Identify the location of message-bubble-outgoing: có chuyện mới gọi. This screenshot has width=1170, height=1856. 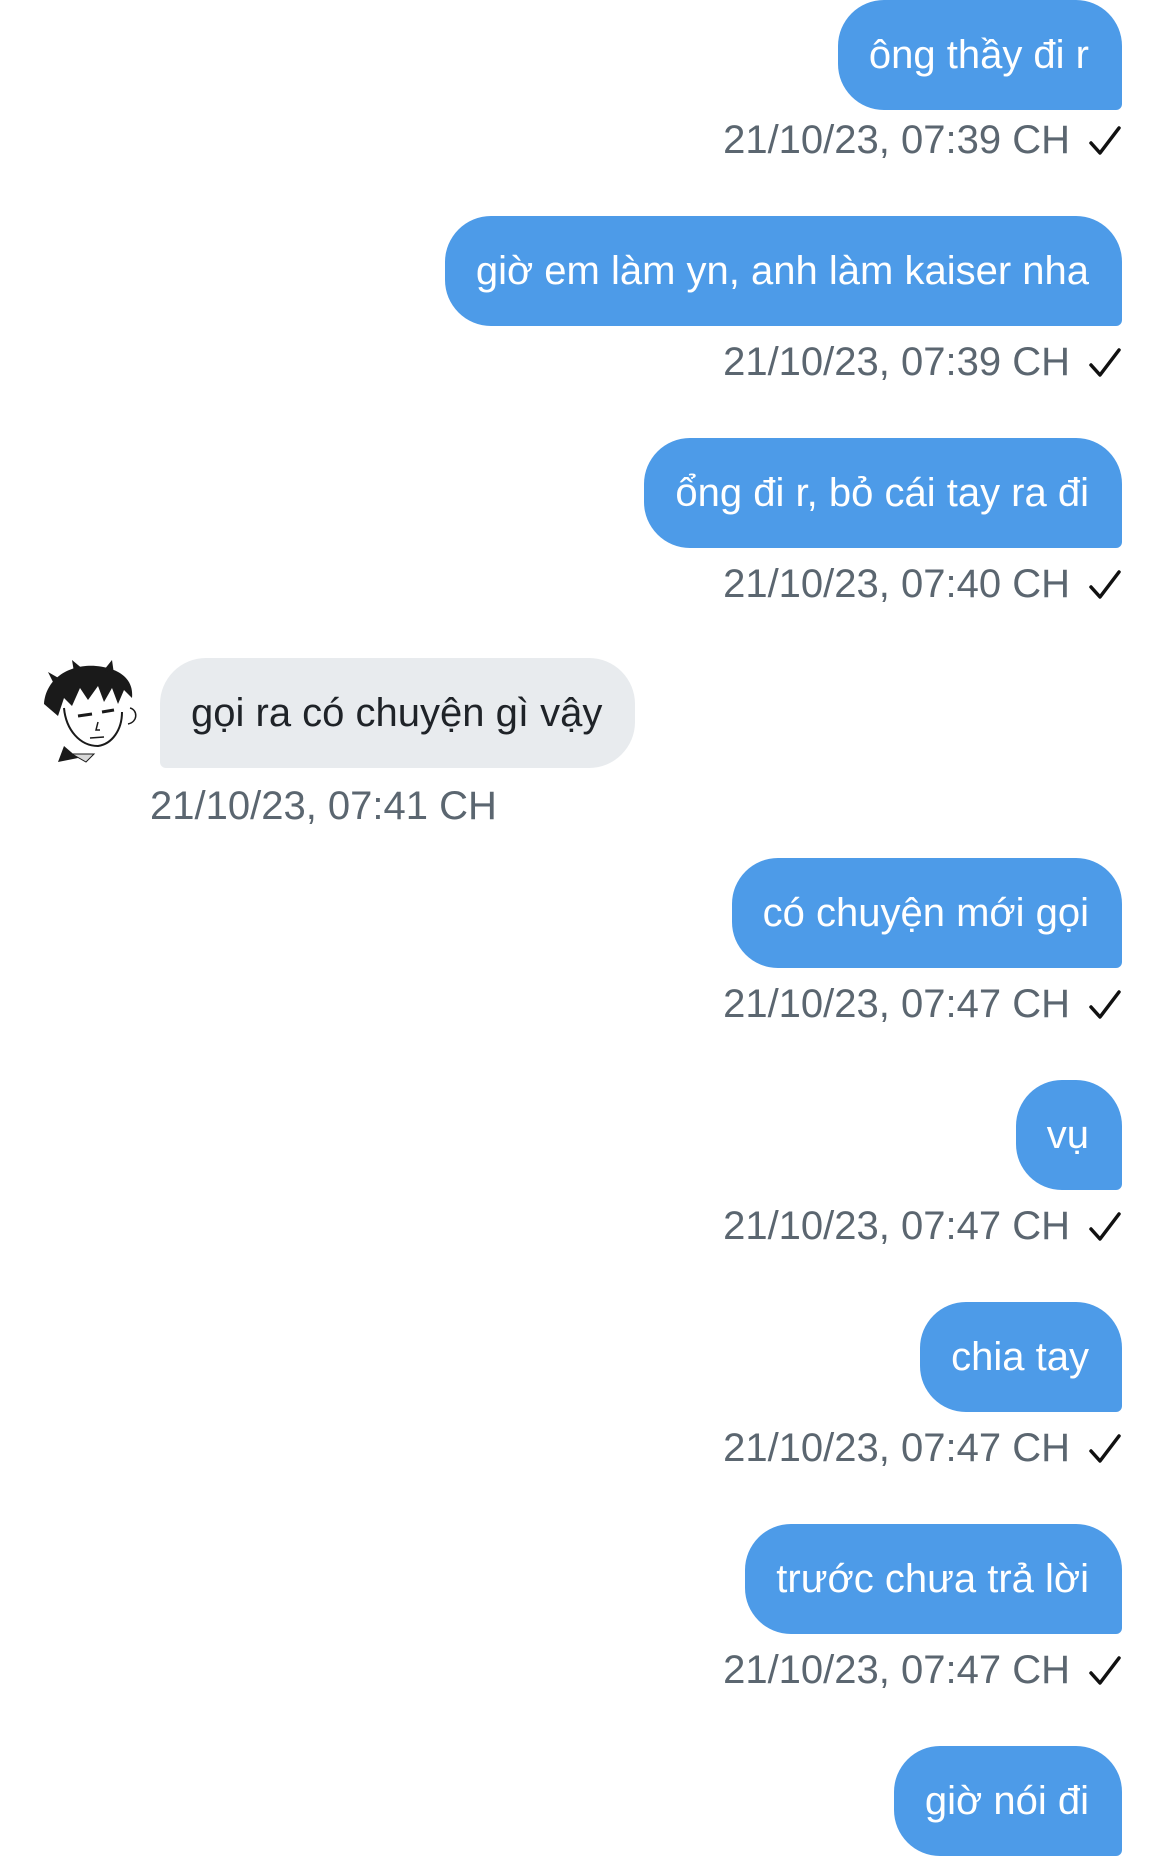
(926, 913).